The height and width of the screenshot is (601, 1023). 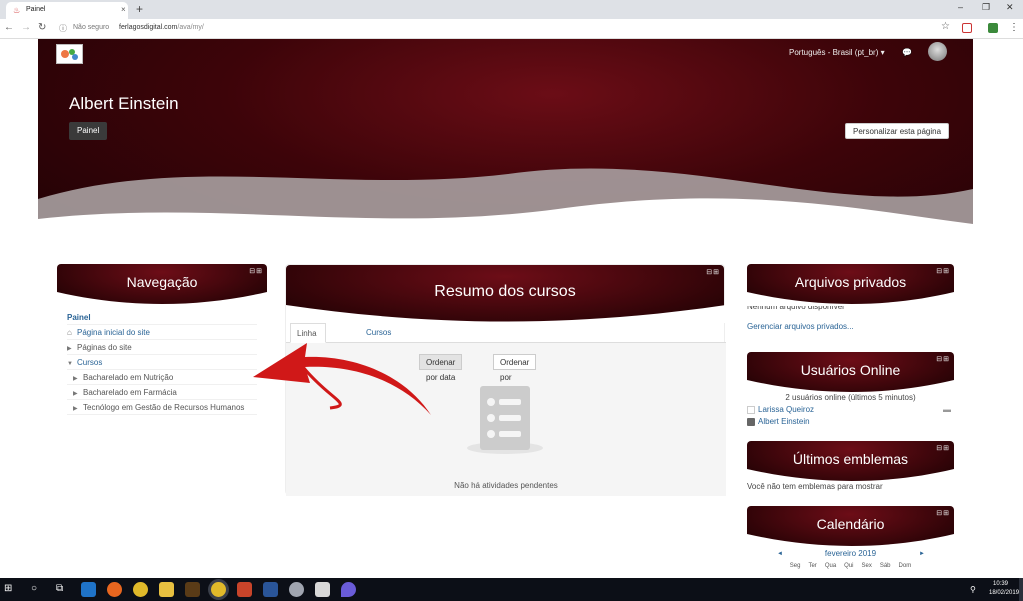 What do you see at coordinates (123, 9) in the screenshot?
I see `close-tab-icon: ×` at bounding box center [123, 9].